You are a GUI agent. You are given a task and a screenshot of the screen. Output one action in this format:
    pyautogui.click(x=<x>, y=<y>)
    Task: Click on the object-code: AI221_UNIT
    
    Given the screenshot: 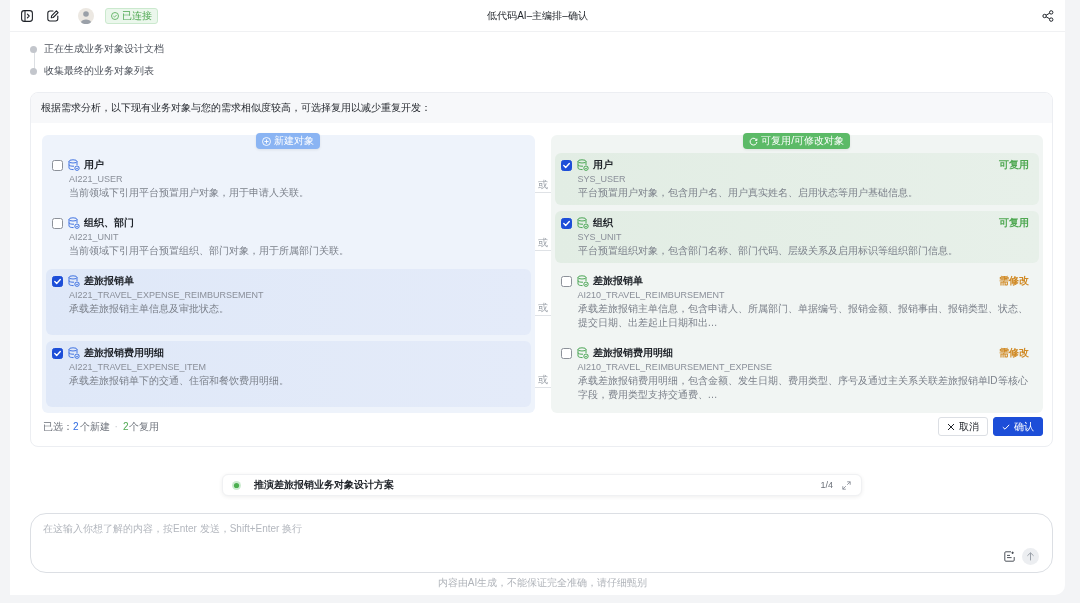 What is the action you would take?
    pyautogui.click(x=94, y=237)
    